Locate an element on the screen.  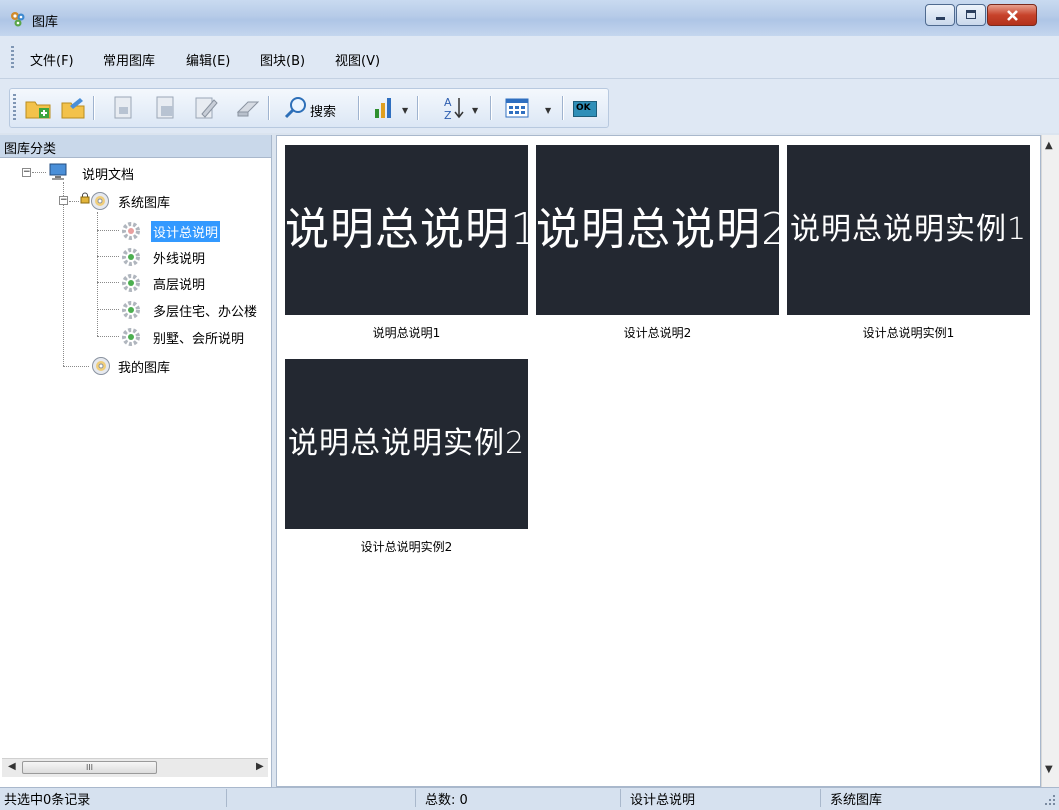
thumbnail-image-text: 说明总说明实例2 is located at coordinates (406, 443).